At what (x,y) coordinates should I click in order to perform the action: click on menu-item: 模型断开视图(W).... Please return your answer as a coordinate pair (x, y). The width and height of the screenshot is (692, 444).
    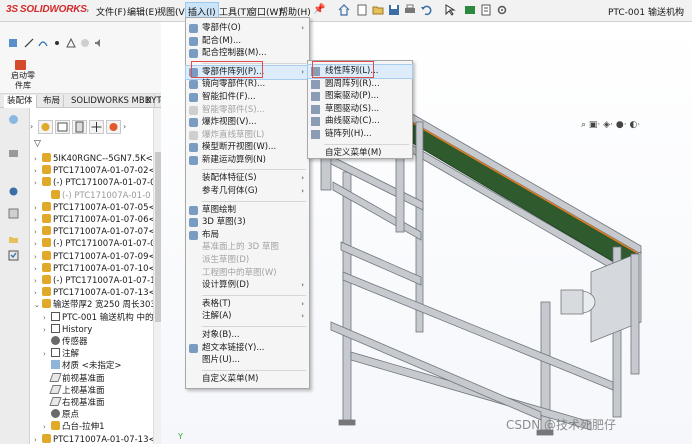
    Looking at the image, I should click on (247, 147).